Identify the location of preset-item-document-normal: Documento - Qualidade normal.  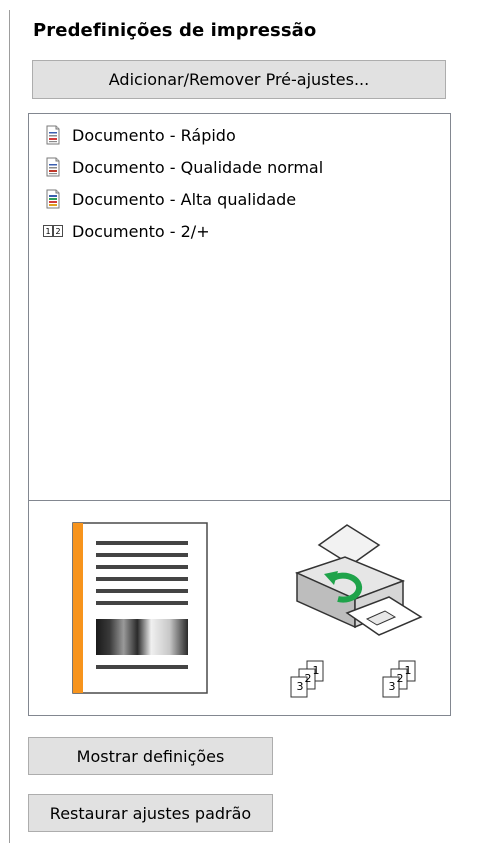
(183, 167).